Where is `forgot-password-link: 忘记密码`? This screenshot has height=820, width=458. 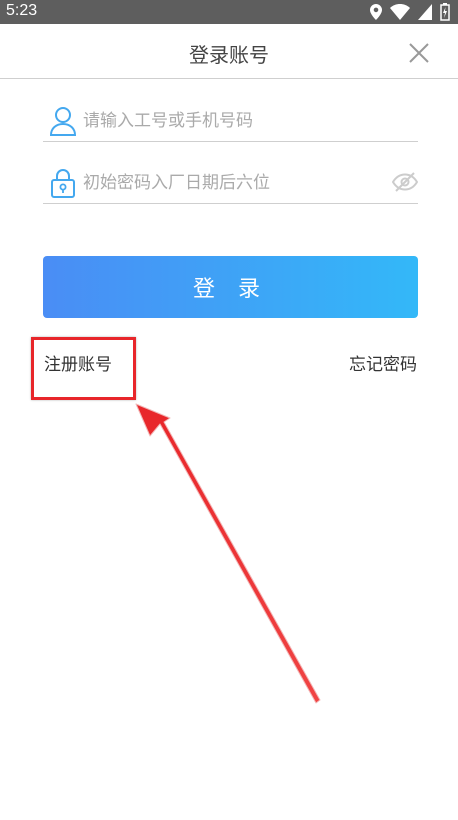
forgot-password-link: 忘记密码 is located at coordinates (383, 362).